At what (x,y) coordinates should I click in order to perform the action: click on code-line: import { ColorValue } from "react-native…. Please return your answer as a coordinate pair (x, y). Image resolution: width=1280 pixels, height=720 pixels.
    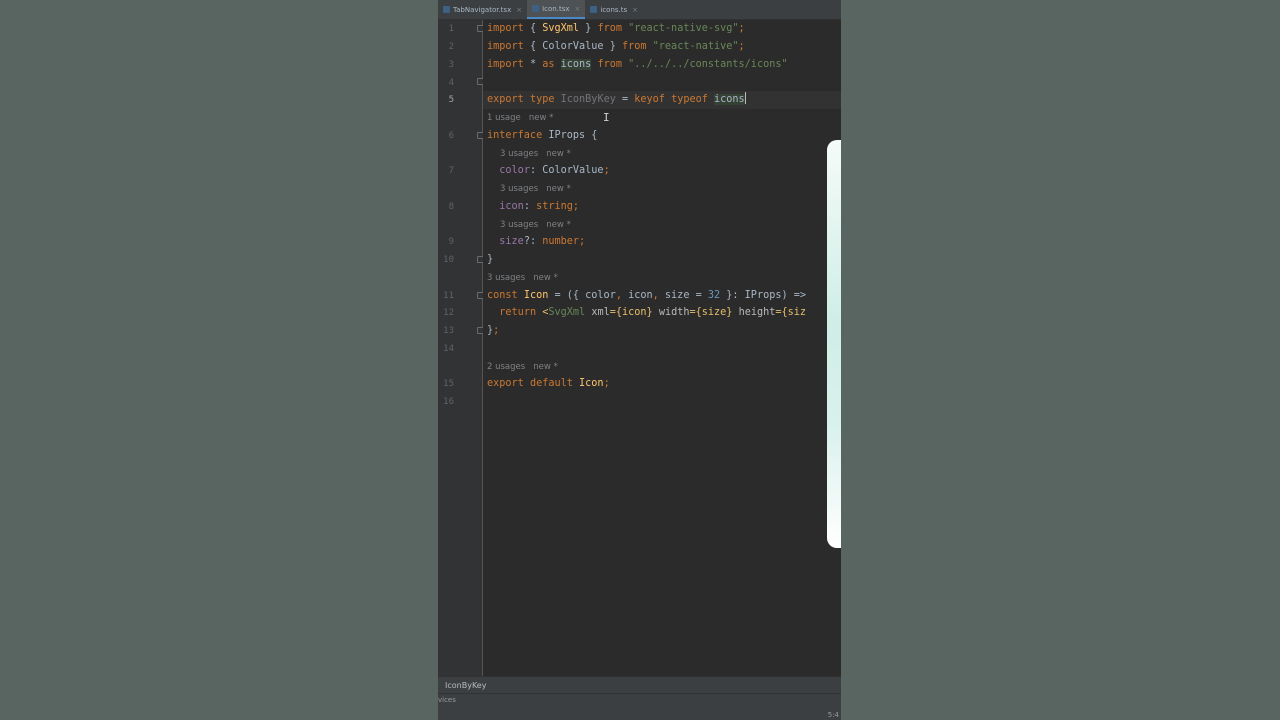
    Looking at the image, I should click on (616, 46).